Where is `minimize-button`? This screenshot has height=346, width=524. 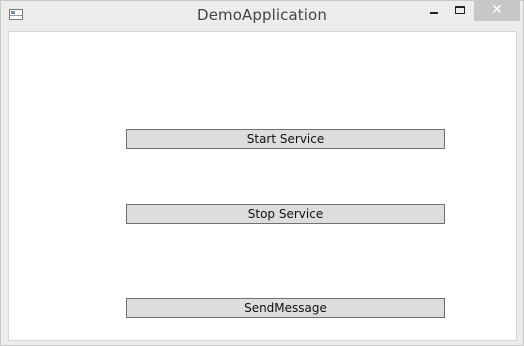
minimize-button is located at coordinates (435, 11).